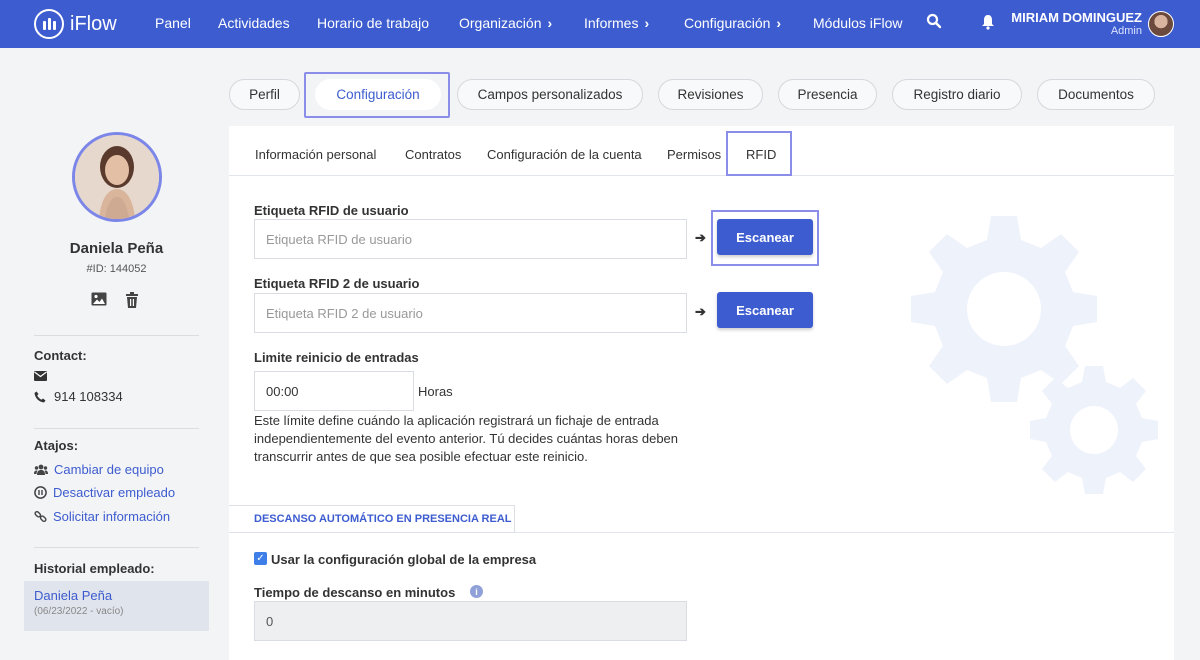 This screenshot has width=1200, height=660. What do you see at coordinates (117, 177) in the screenshot?
I see `employee-avatar` at bounding box center [117, 177].